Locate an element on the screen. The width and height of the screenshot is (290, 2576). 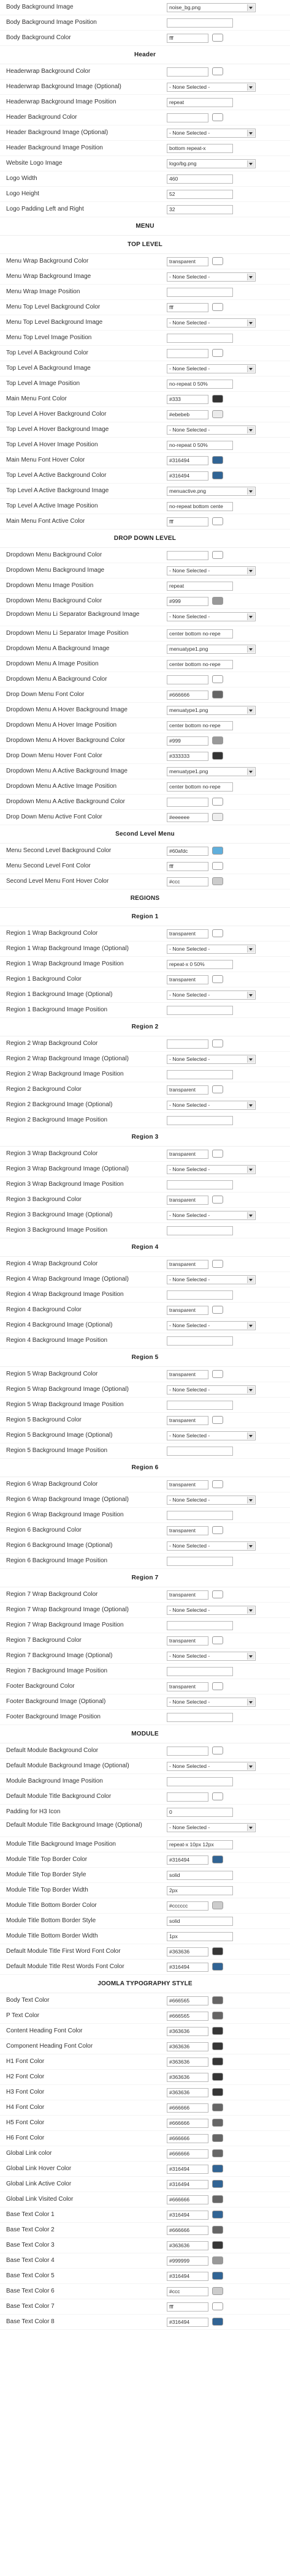
text-input: 32 is located at coordinates (200, 210).